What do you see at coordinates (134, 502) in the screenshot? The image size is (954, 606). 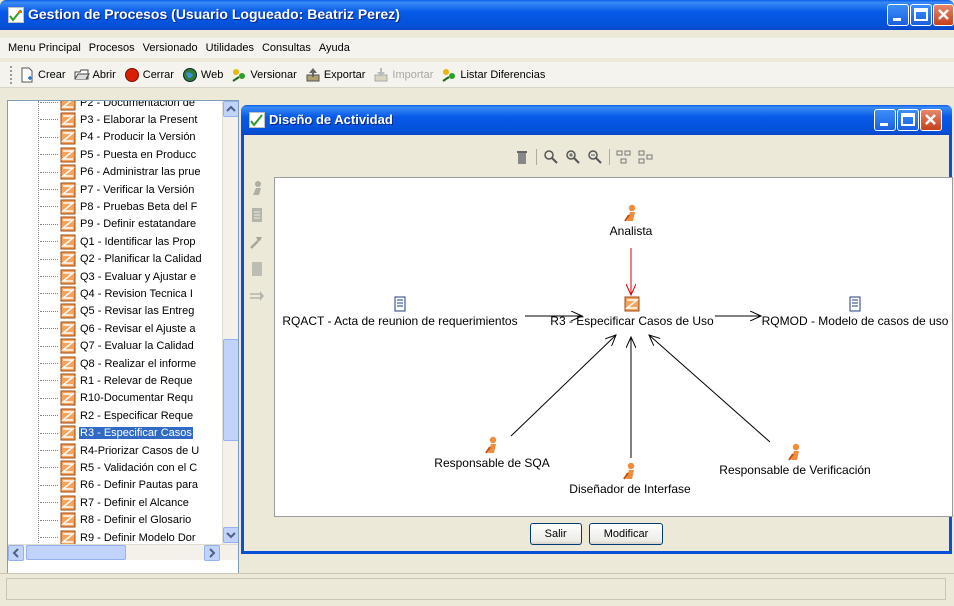 I see `tree-item-label: R7 - Definir el Alcance` at bounding box center [134, 502].